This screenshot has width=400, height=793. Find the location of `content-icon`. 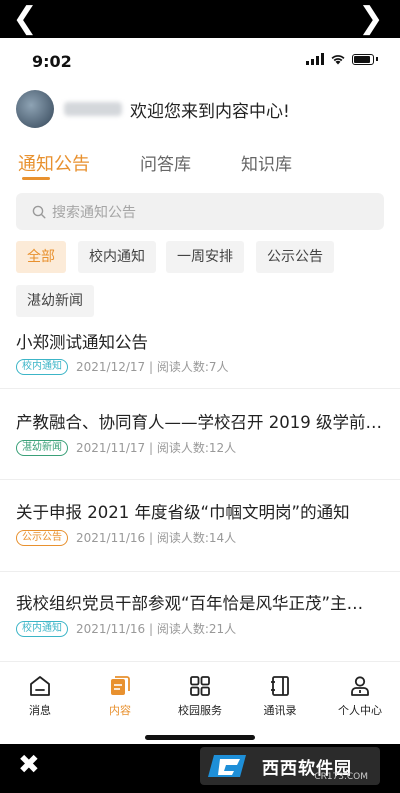

content-icon is located at coordinates (120, 685).